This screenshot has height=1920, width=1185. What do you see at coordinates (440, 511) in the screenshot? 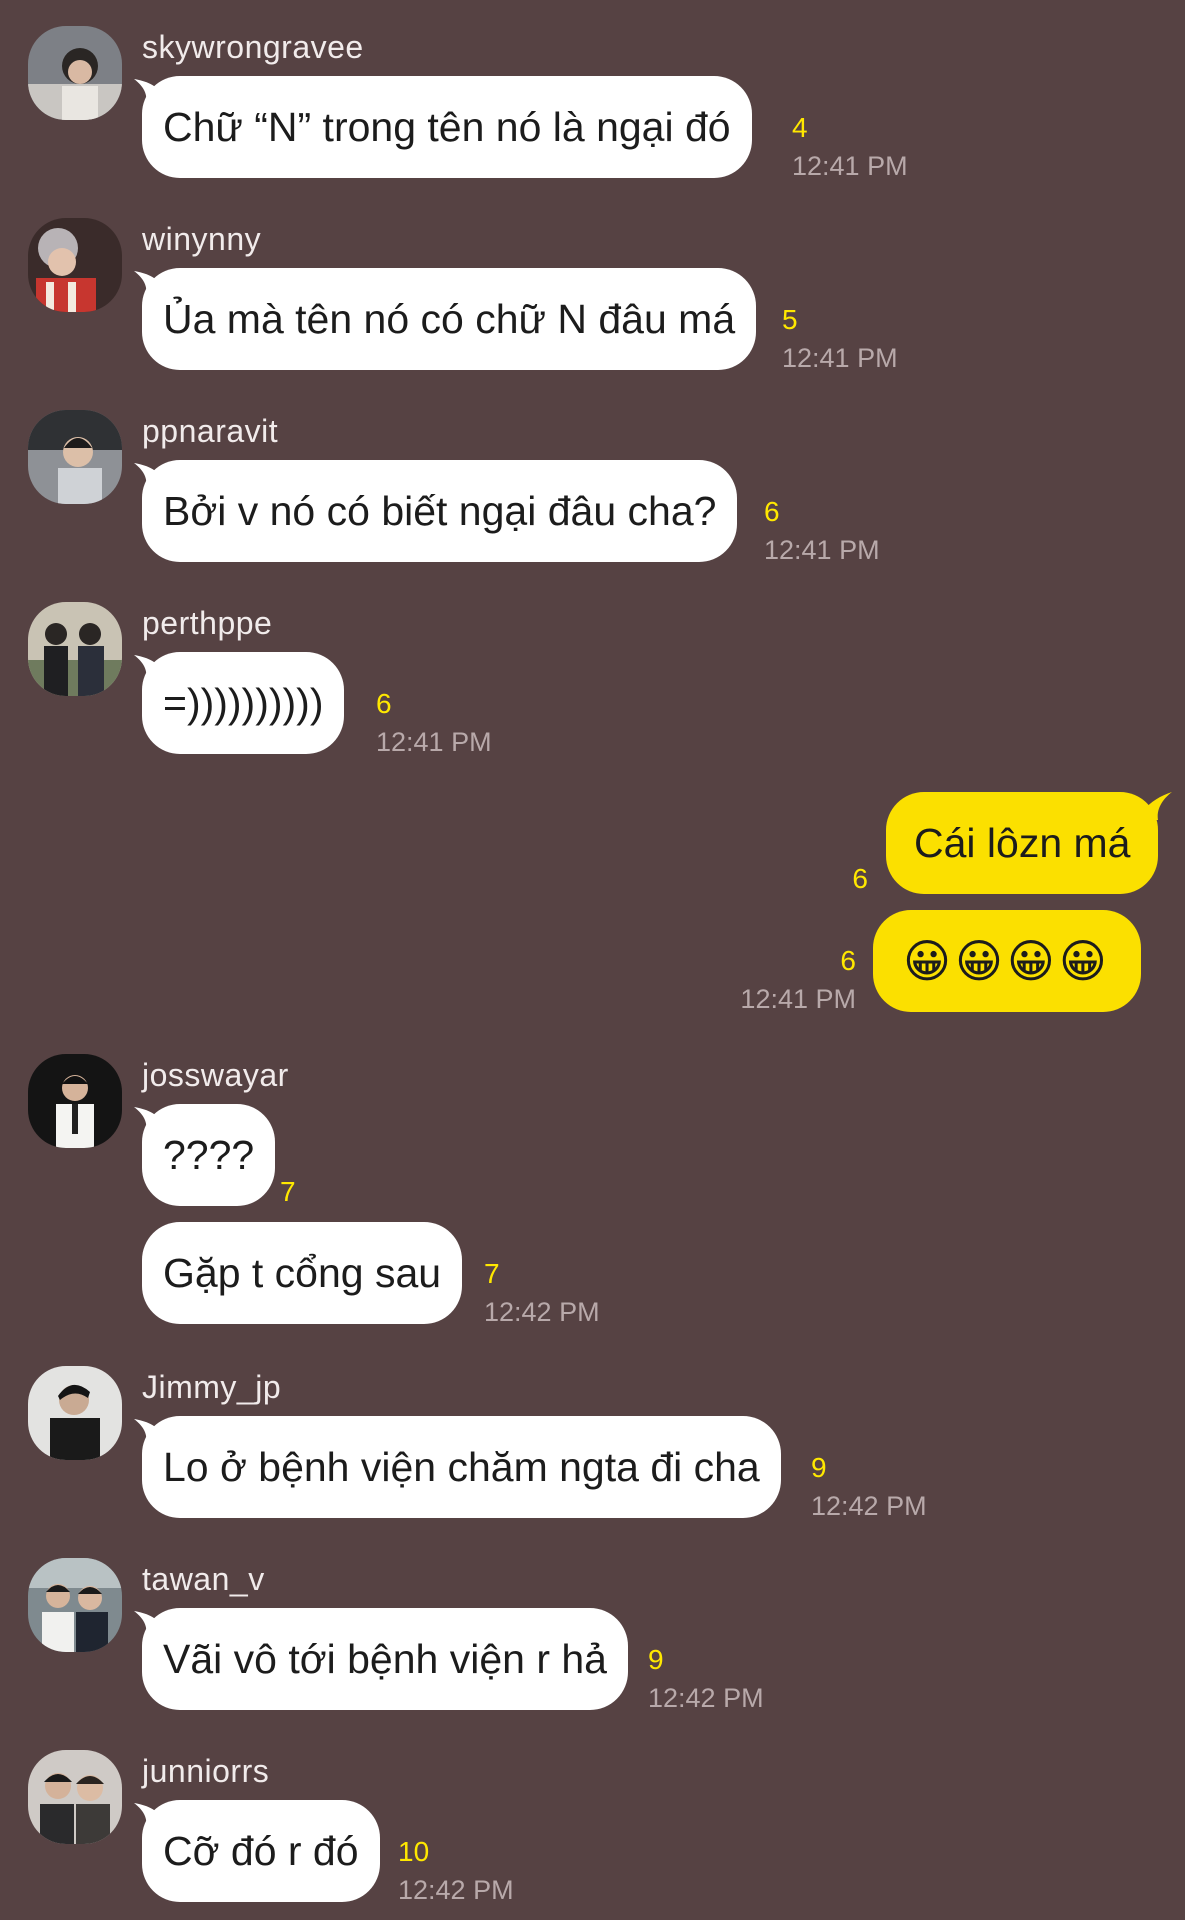
I see `message-bubble: Bởi v nó có biết ngại đâu cha?` at bounding box center [440, 511].